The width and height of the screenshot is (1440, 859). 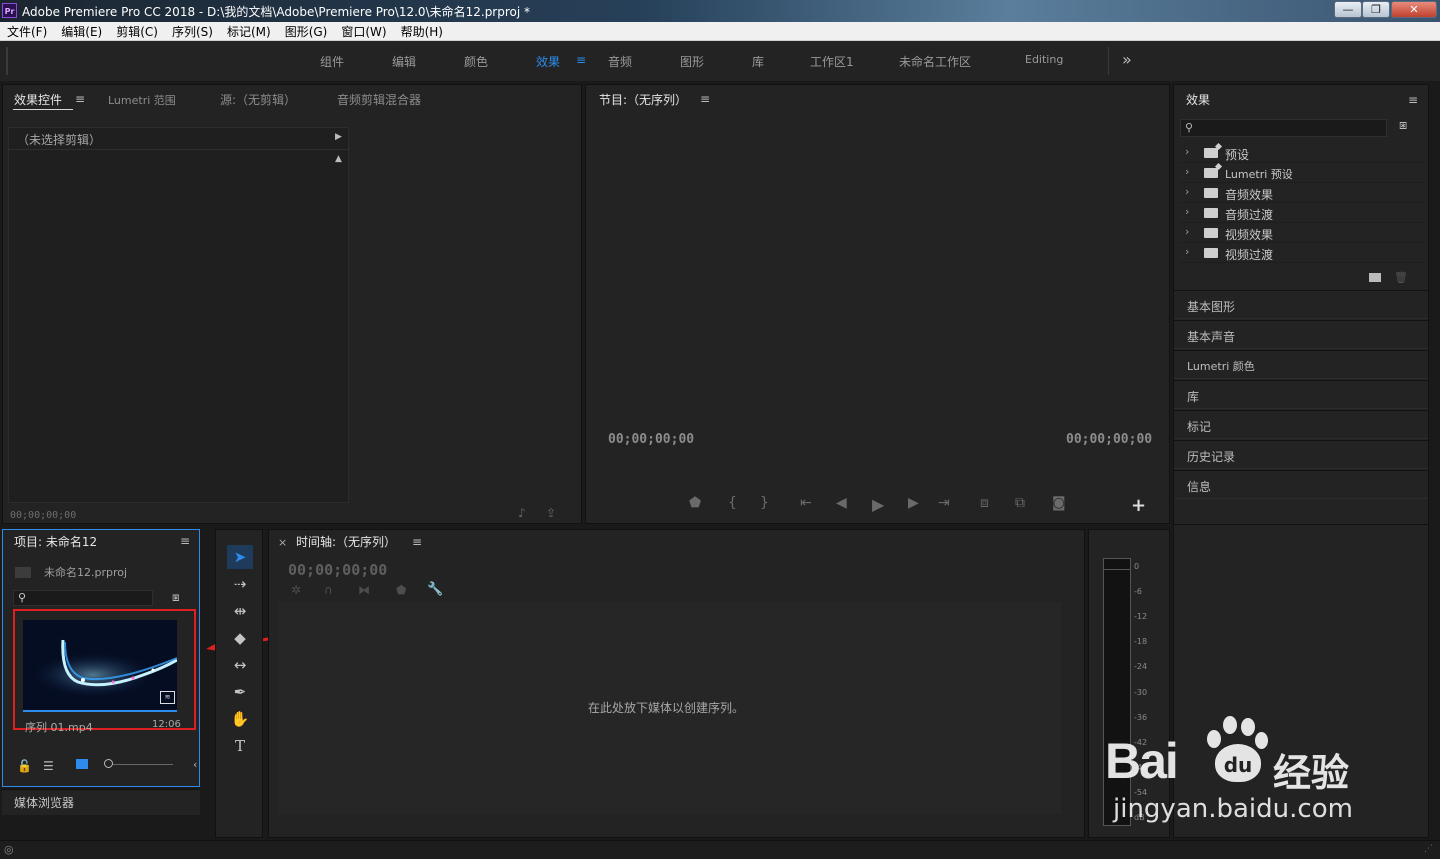 What do you see at coordinates (240, 557) in the screenshot?
I see `selection-tool-icon: ➤` at bounding box center [240, 557].